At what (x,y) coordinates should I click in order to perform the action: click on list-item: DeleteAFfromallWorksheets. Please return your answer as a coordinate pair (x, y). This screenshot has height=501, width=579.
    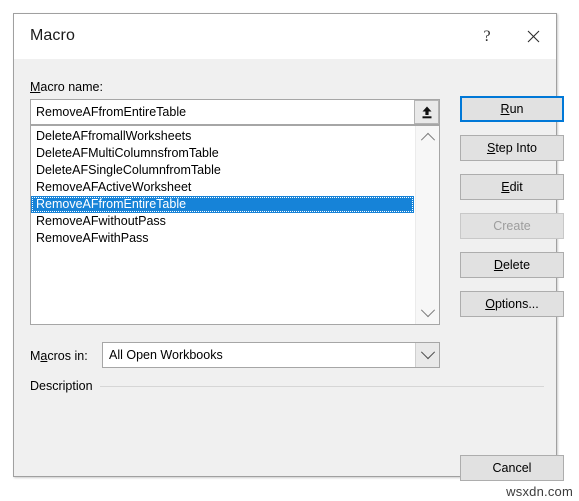
    Looking at the image, I should click on (222, 136).